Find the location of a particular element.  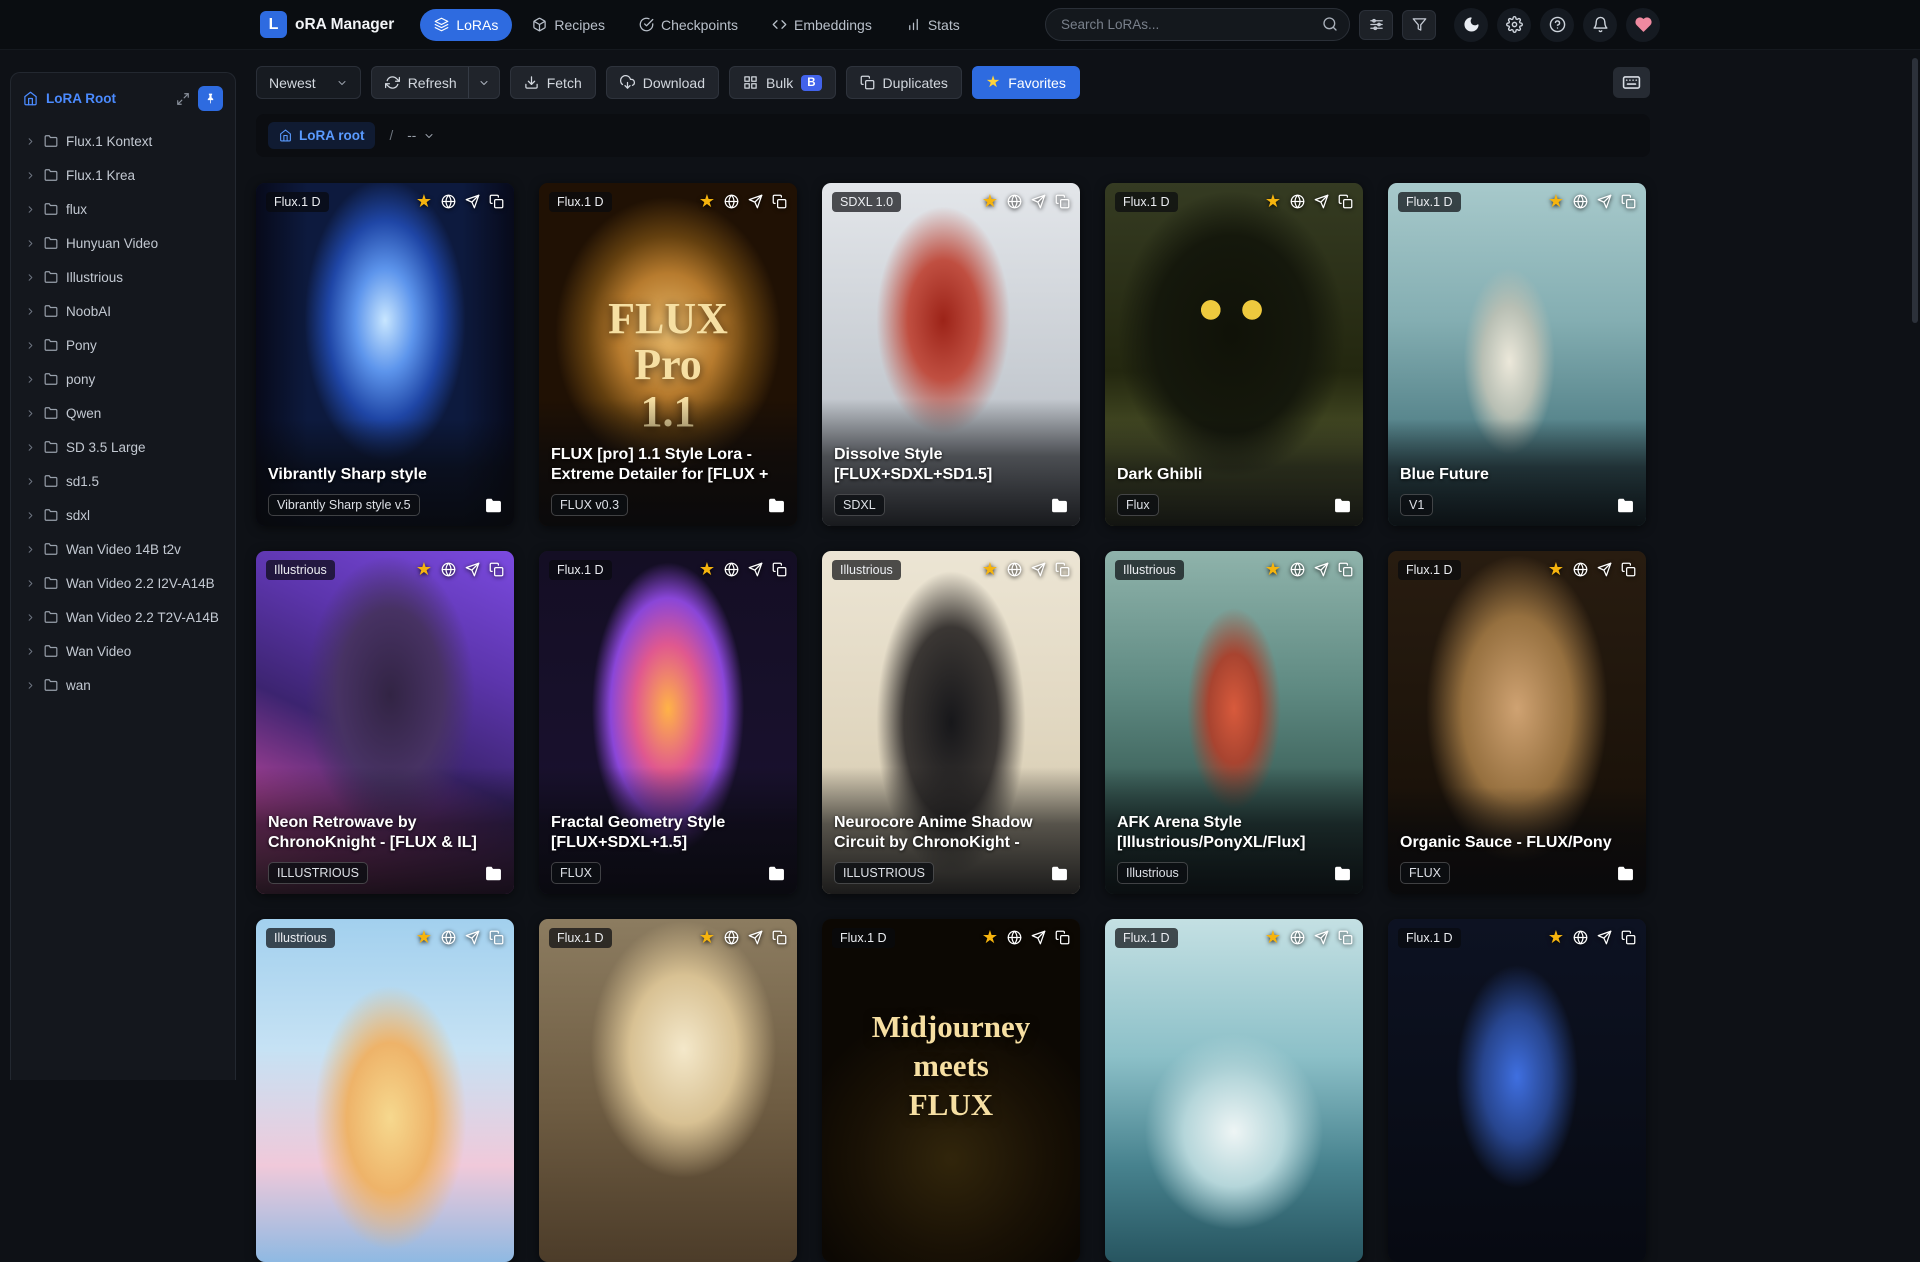

nav-item-stats: Stats is located at coordinates (933, 25).